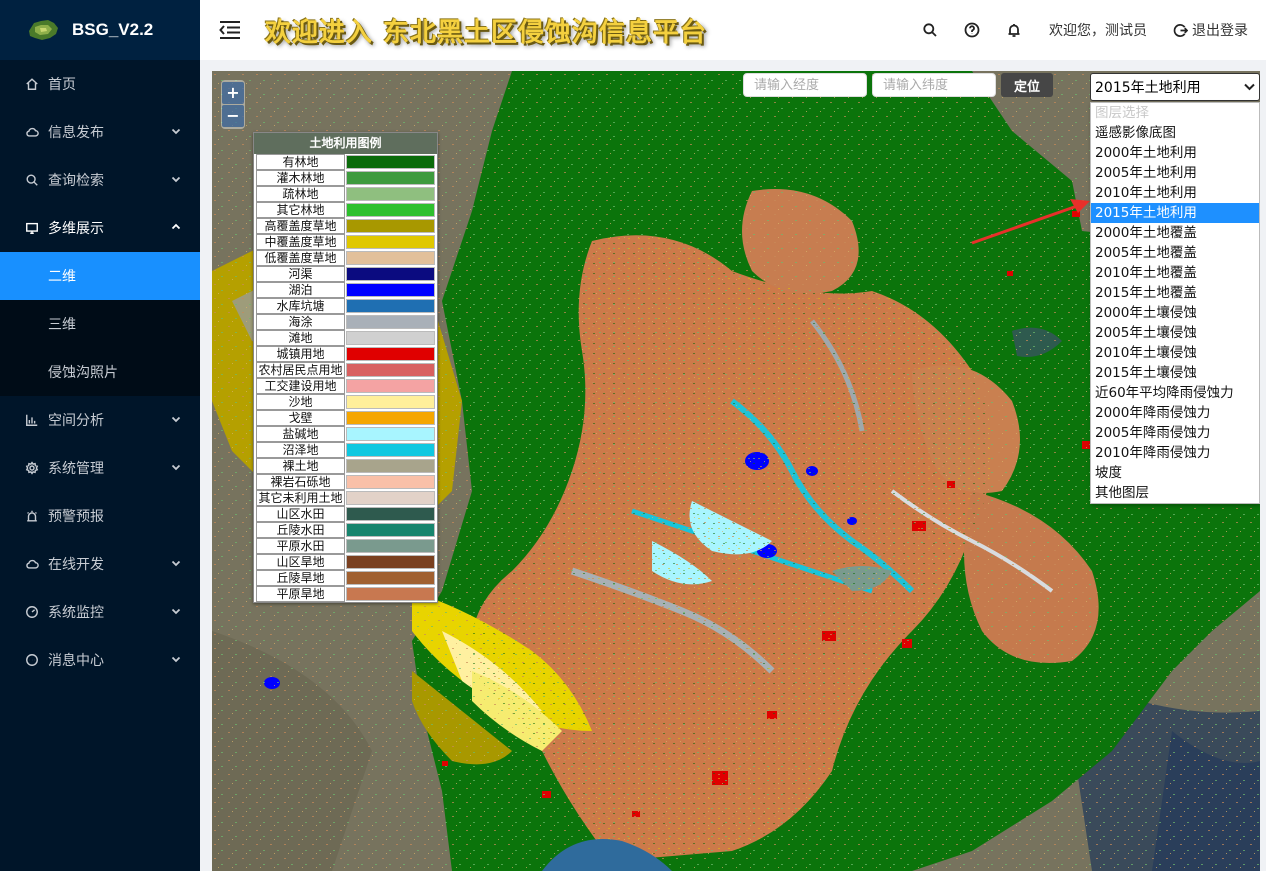 This screenshot has width=1266, height=871. Describe the element at coordinates (1175, 293) in the screenshot. I see `layer-option: 2015年土地覆盖` at that location.